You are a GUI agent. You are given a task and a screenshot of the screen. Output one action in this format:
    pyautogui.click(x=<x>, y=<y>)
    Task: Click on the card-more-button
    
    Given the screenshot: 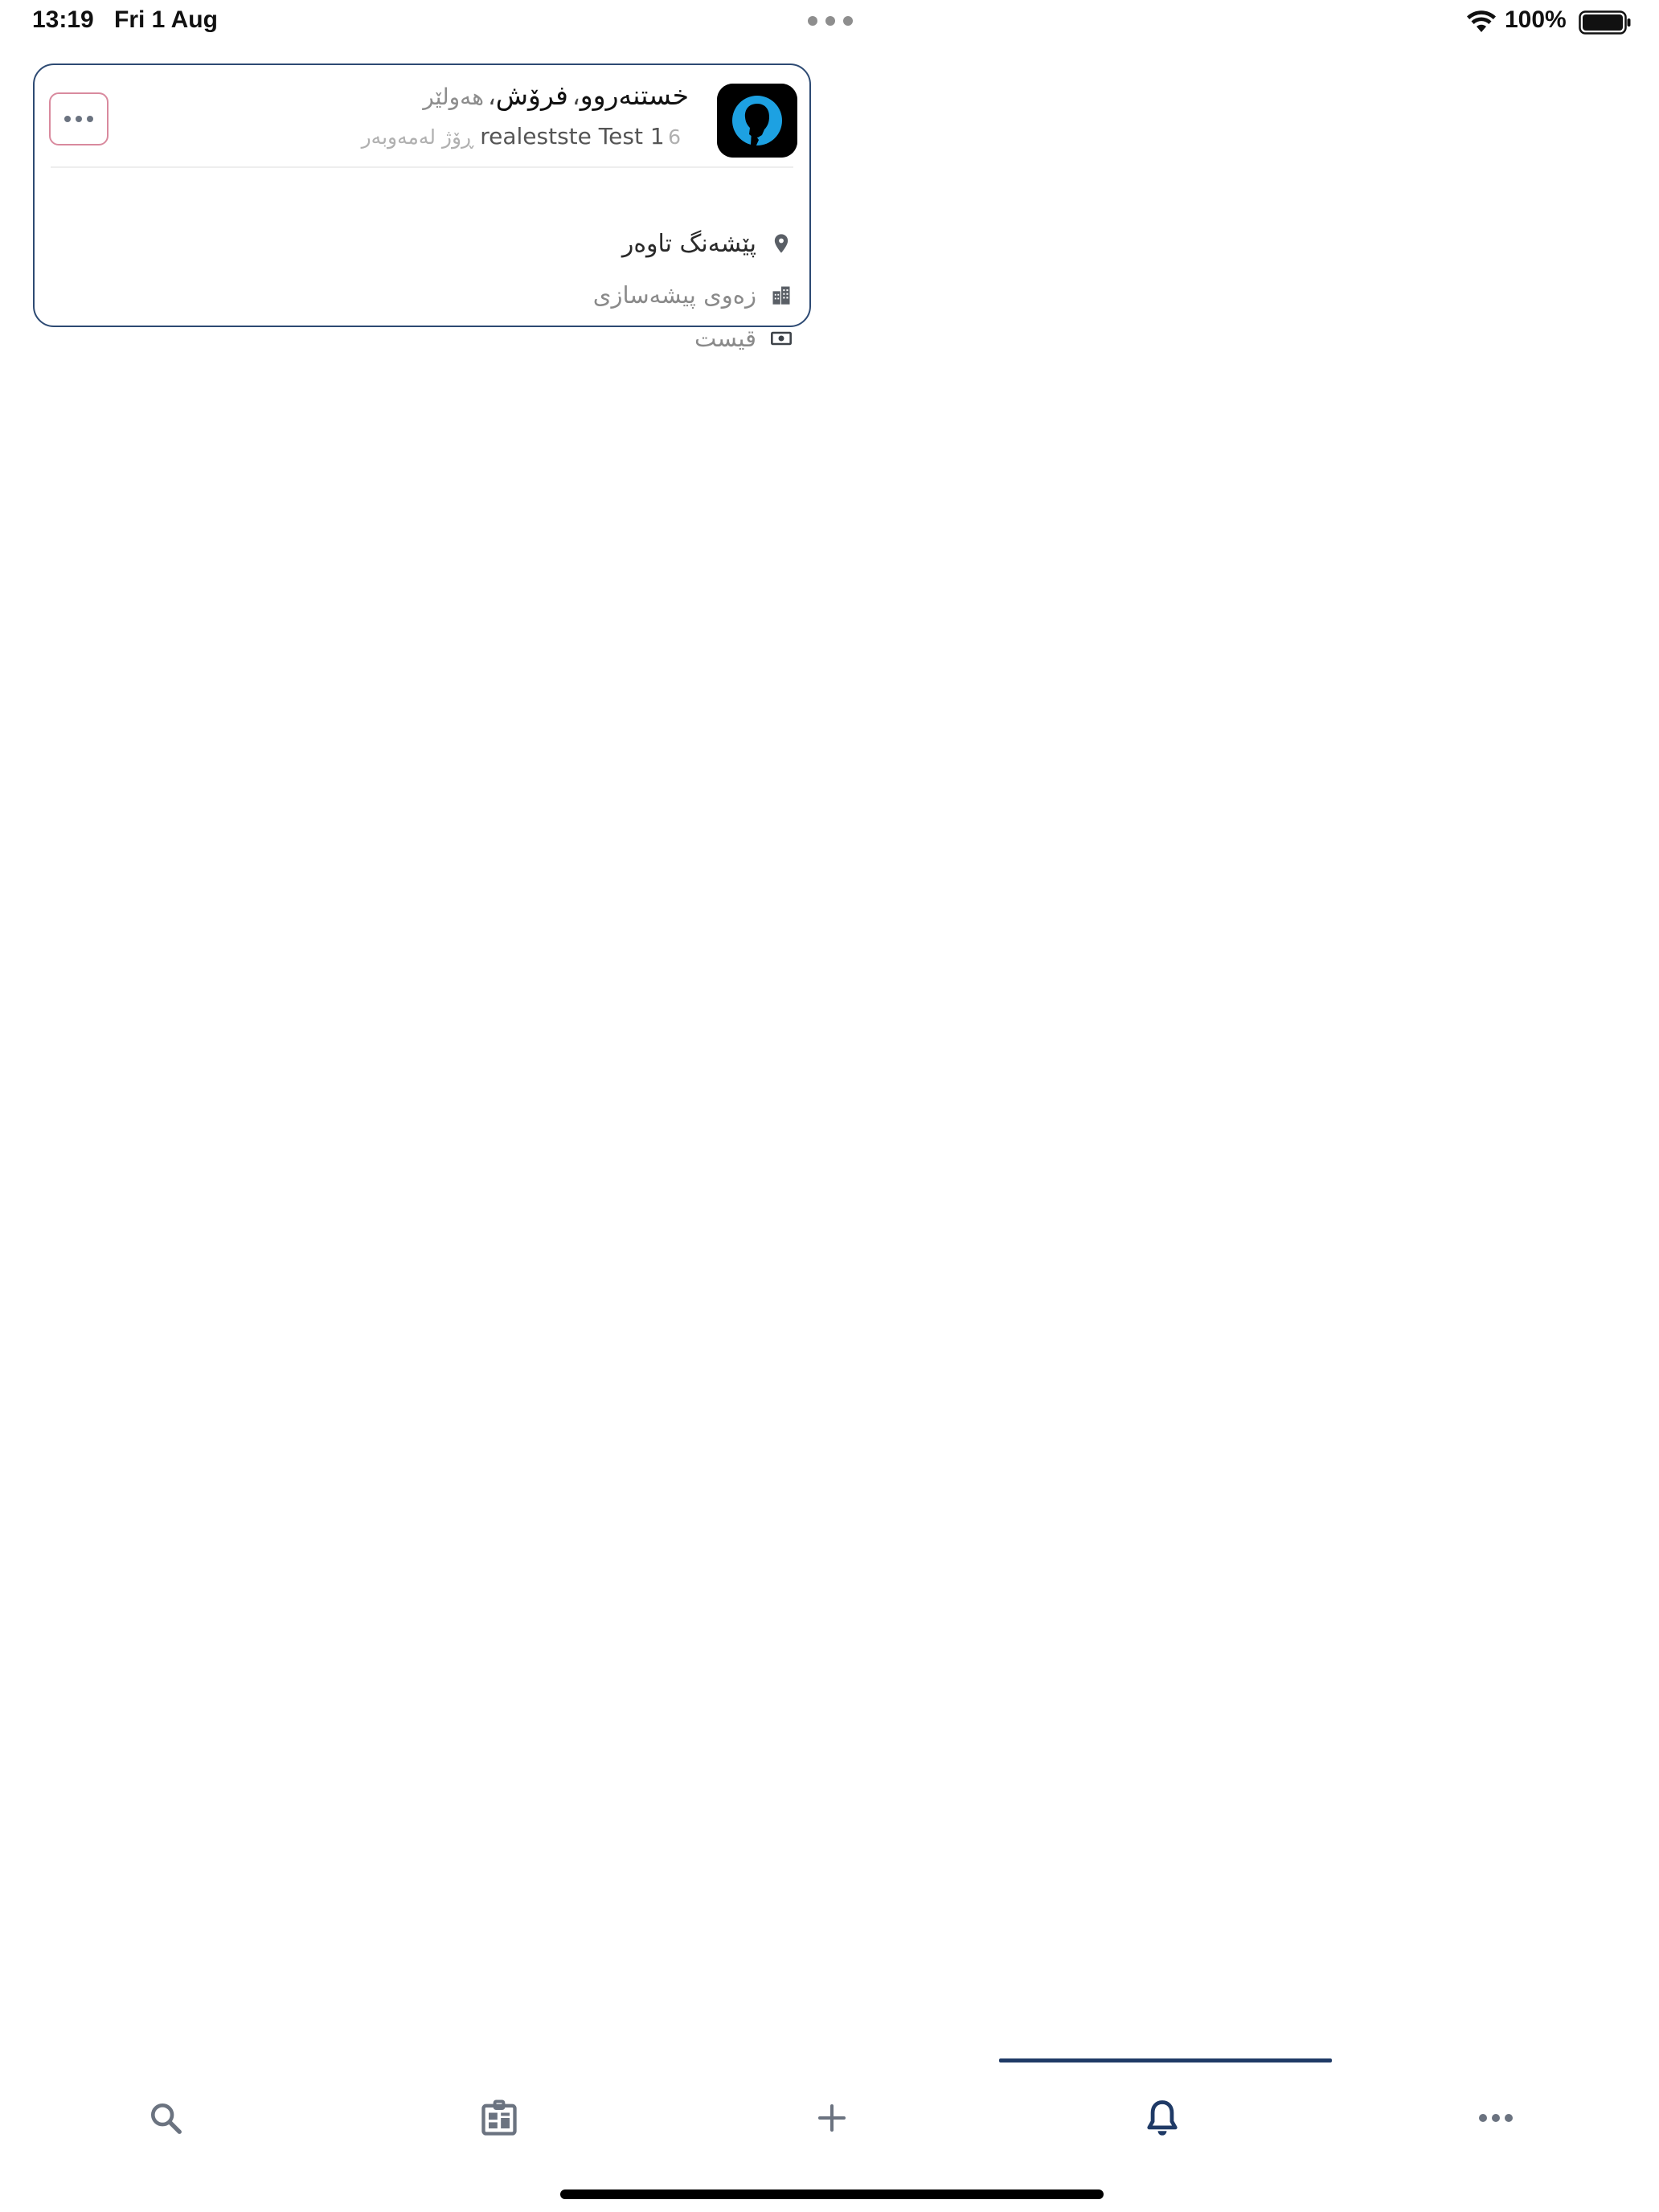 What is the action you would take?
    pyautogui.click(x=79, y=119)
    